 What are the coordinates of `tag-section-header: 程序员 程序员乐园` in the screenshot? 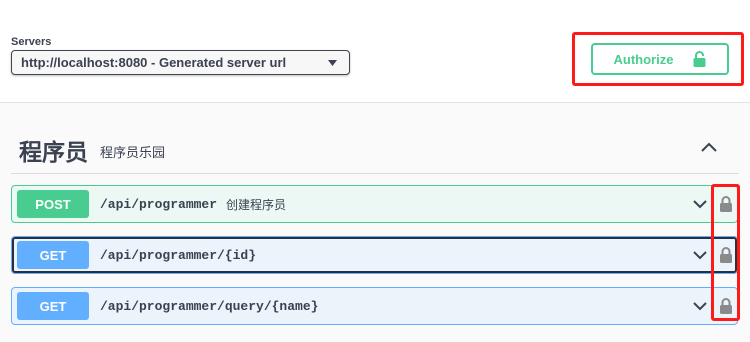 It's located at (375, 150).